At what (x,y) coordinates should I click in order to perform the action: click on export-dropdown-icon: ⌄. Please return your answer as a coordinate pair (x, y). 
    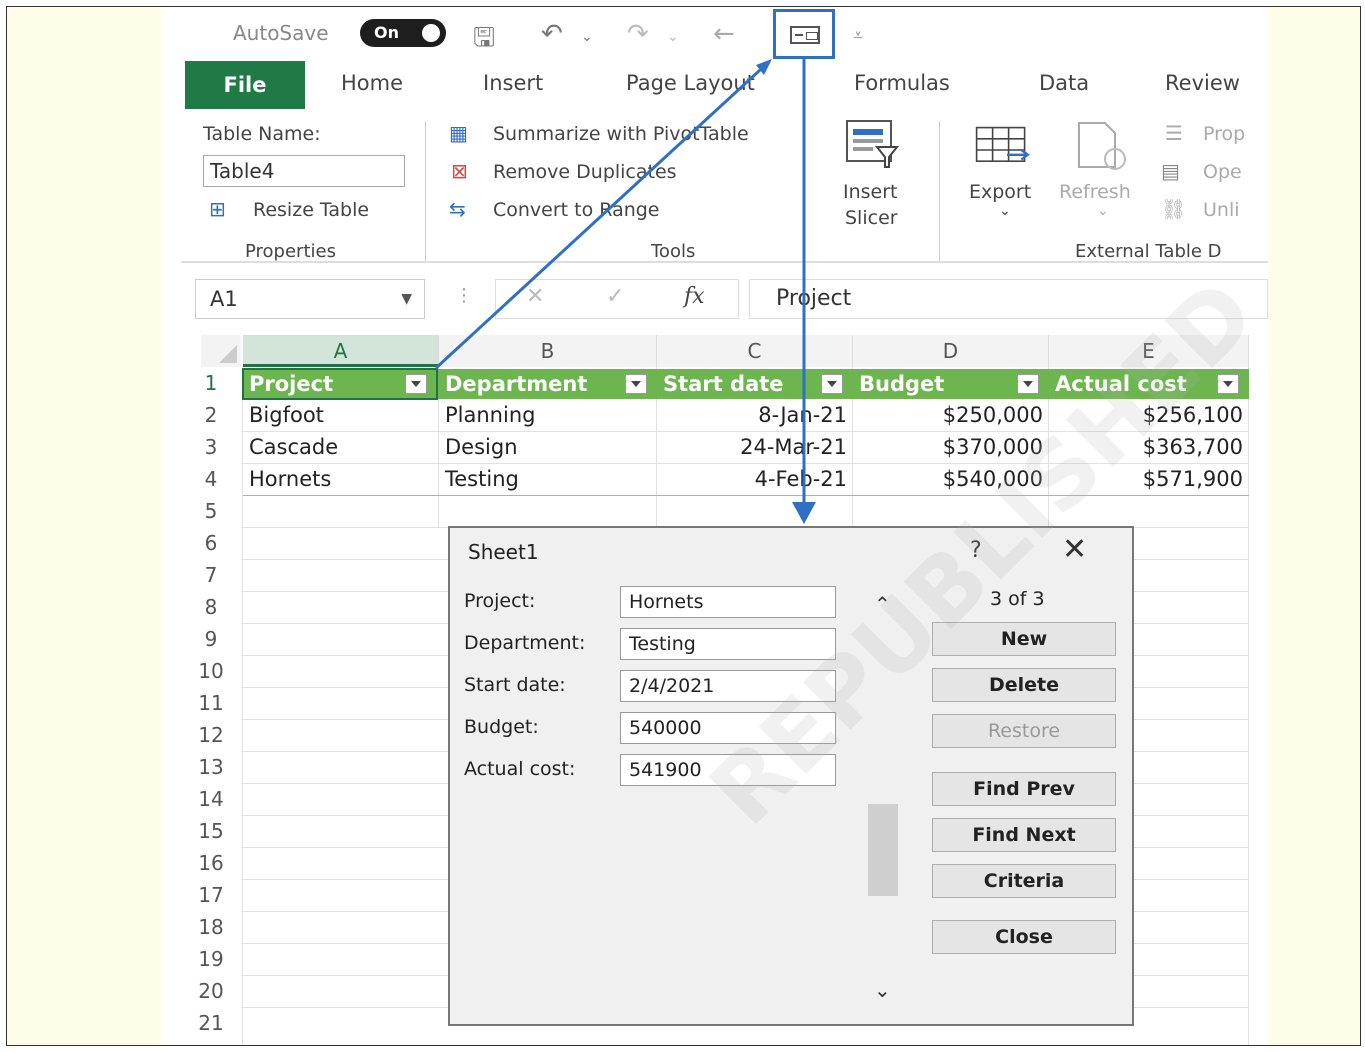
    Looking at the image, I should click on (1005, 211).